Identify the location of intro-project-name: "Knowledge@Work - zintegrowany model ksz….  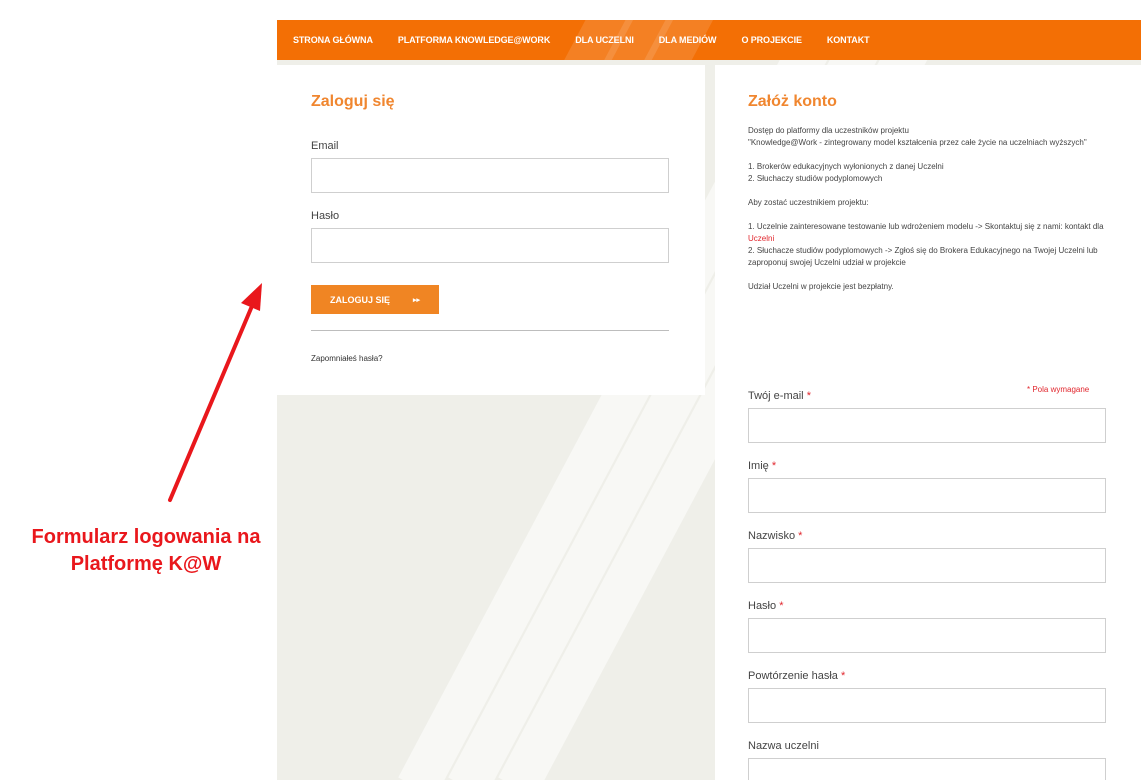
(917, 142).